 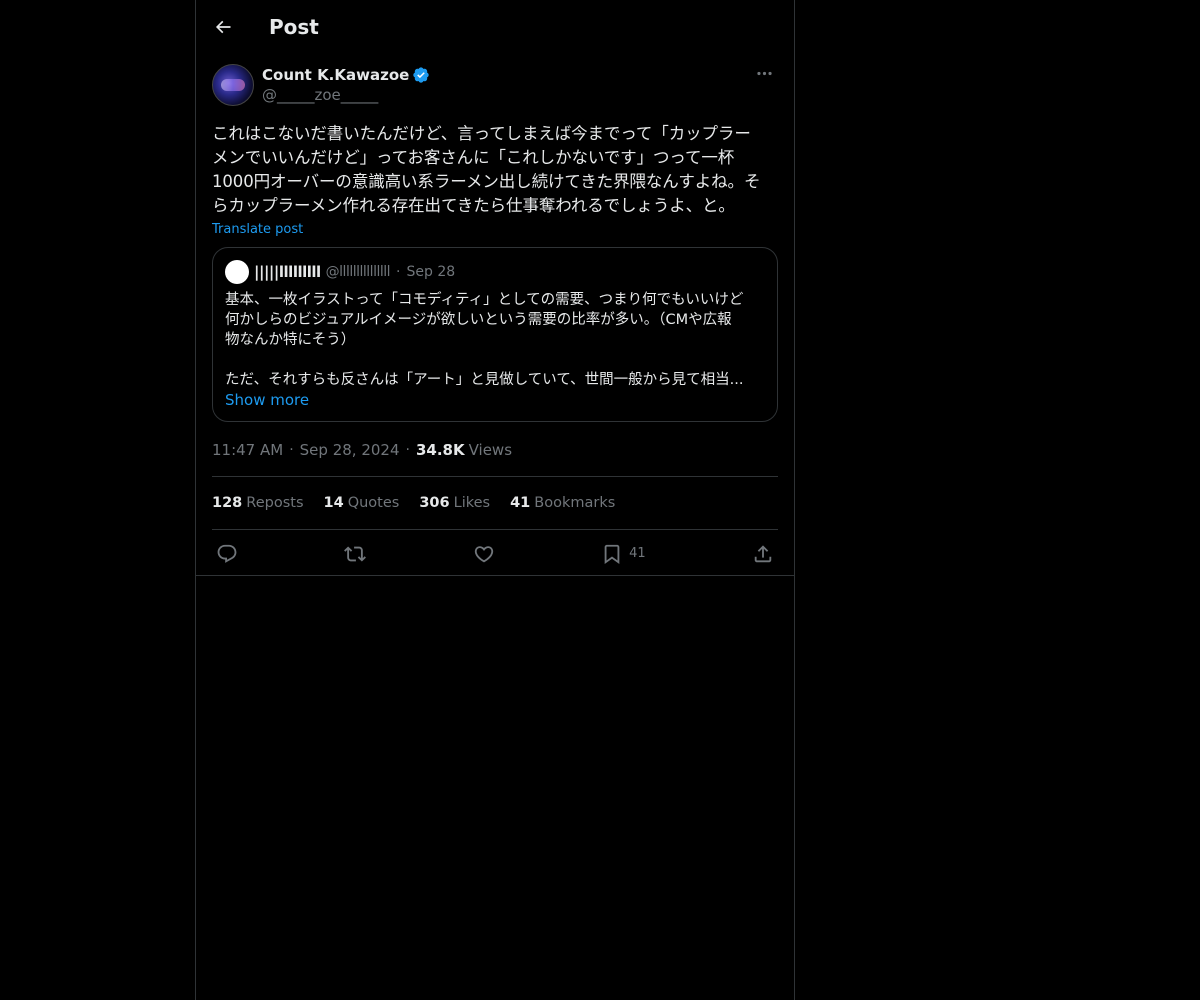 I want to click on more-horizontal-icon, so click(x=764, y=73).